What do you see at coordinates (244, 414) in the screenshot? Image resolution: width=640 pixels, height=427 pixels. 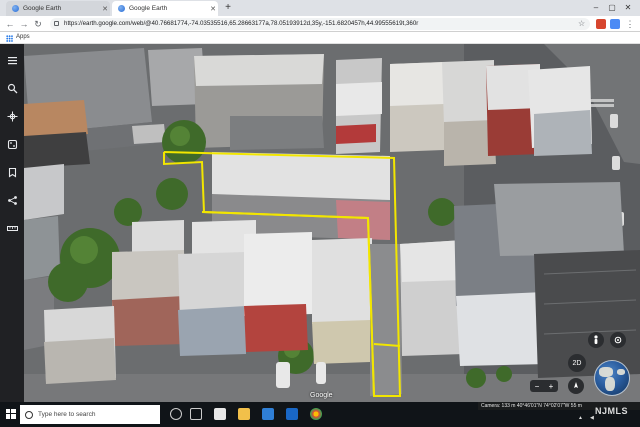 I see `file-explorer-icon` at bounding box center [244, 414].